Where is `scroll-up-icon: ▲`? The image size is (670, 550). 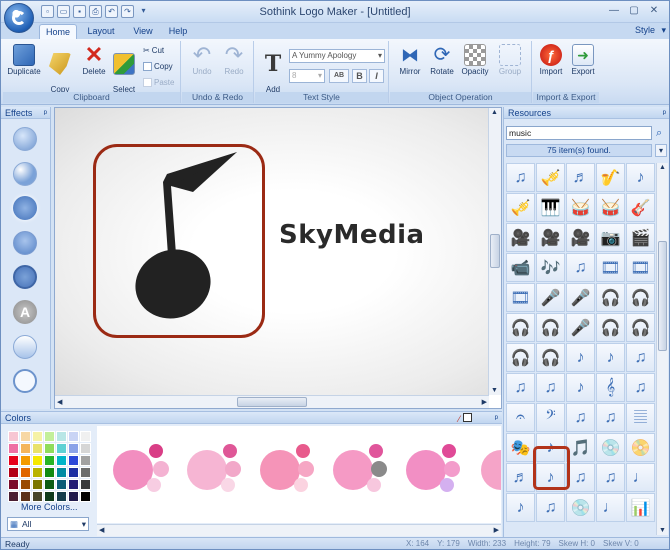
scroll-up-icon: ▲ is located at coordinates (494, 112).